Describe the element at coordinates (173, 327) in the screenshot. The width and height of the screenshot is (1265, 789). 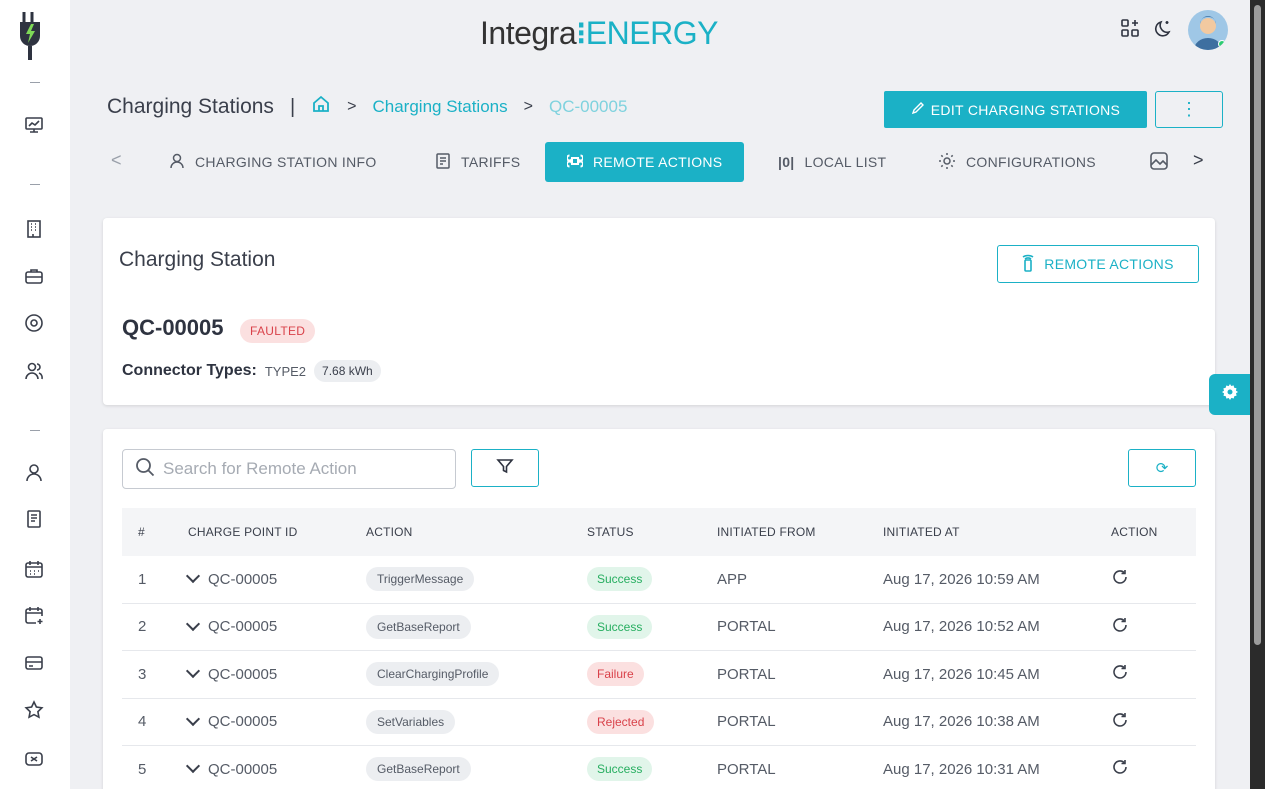
I see `station-id: QC-00005` at that location.